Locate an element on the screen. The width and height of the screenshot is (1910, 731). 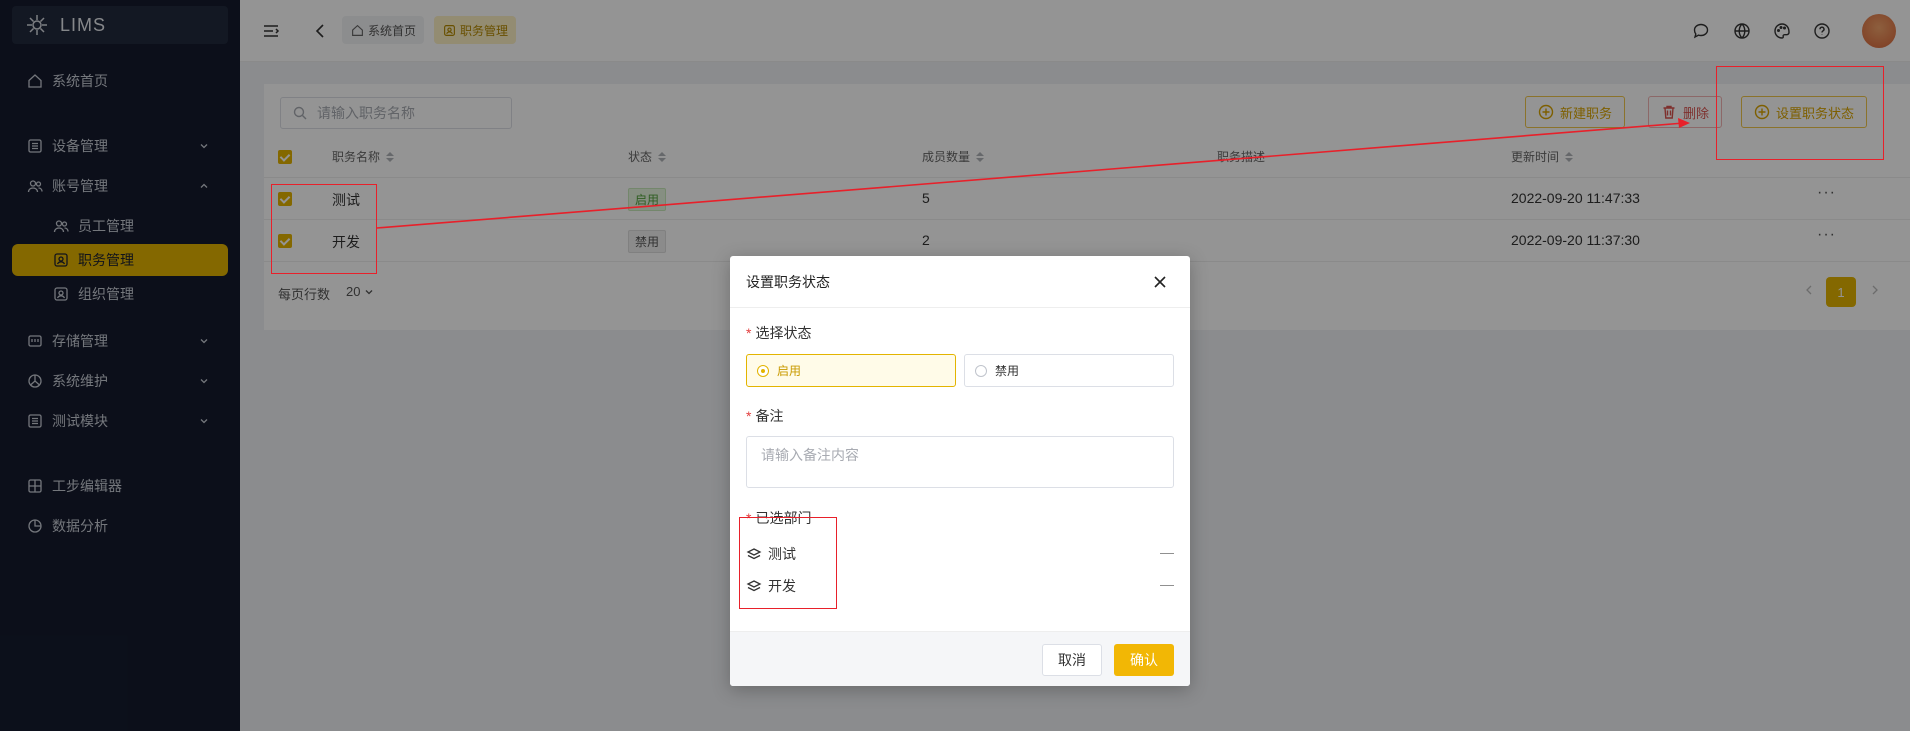
cancel-button: 取消 is located at coordinates (1072, 660).